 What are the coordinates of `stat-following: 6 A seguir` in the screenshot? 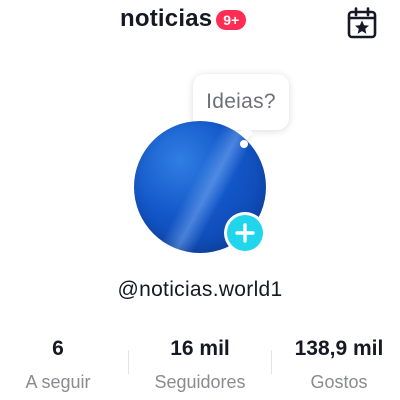 It's located at (58, 364).